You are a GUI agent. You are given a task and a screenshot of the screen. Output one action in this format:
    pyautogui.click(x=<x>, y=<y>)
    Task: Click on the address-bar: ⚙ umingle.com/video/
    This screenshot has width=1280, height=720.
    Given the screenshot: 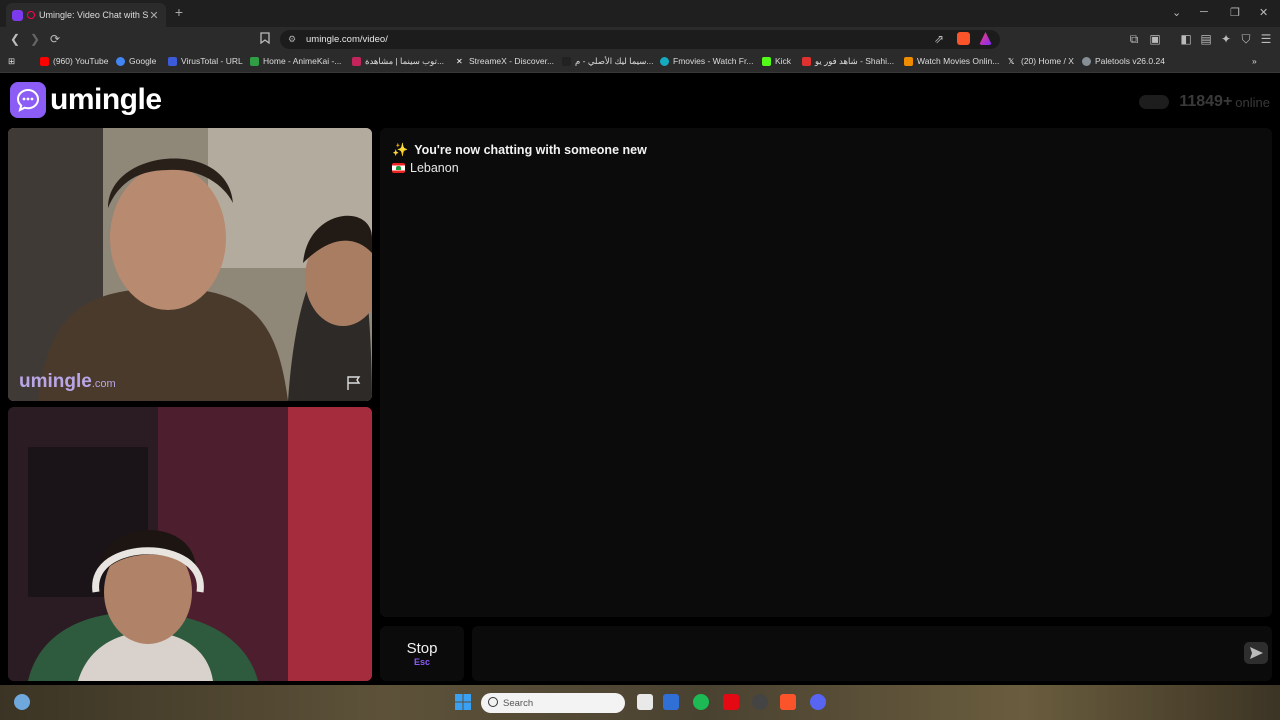 What is the action you would take?
    pyautogui.click(x=640, y=39)
    